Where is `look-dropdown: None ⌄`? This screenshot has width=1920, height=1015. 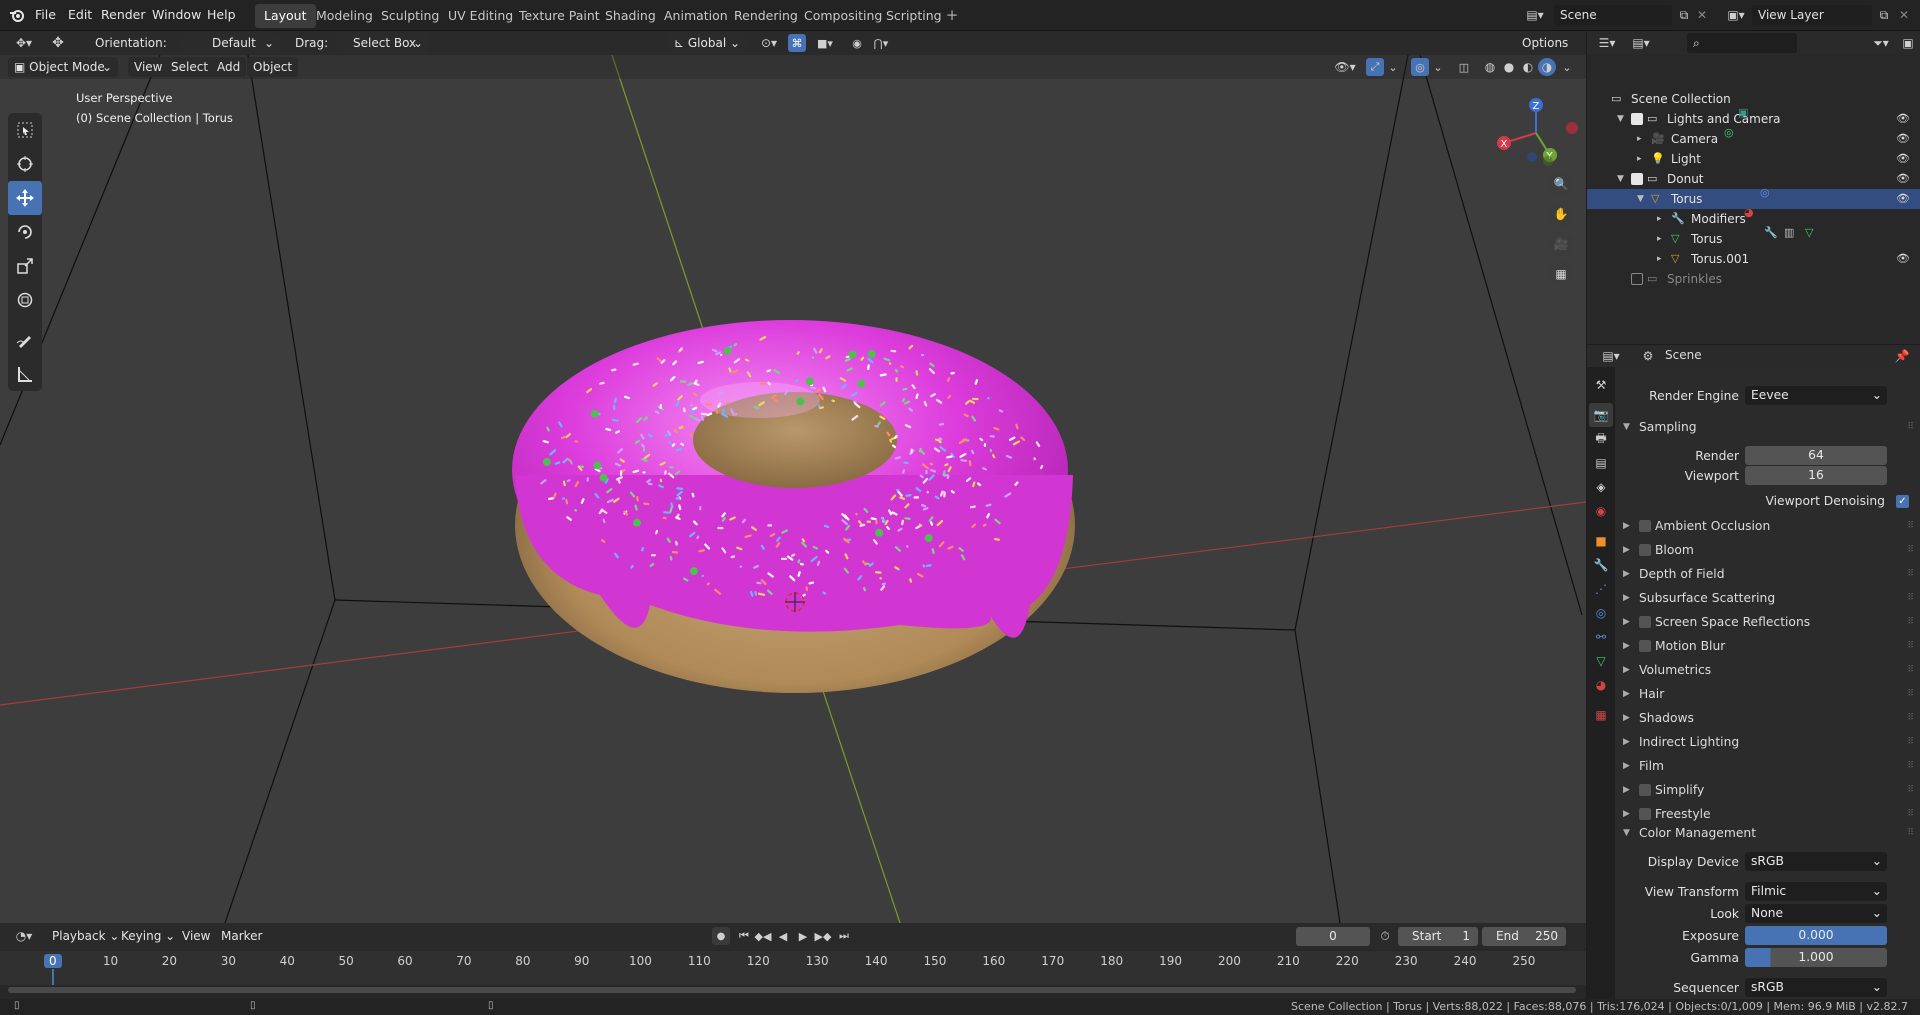 look-dropdown: None ⌄ is located at coordinates (1816, 913).